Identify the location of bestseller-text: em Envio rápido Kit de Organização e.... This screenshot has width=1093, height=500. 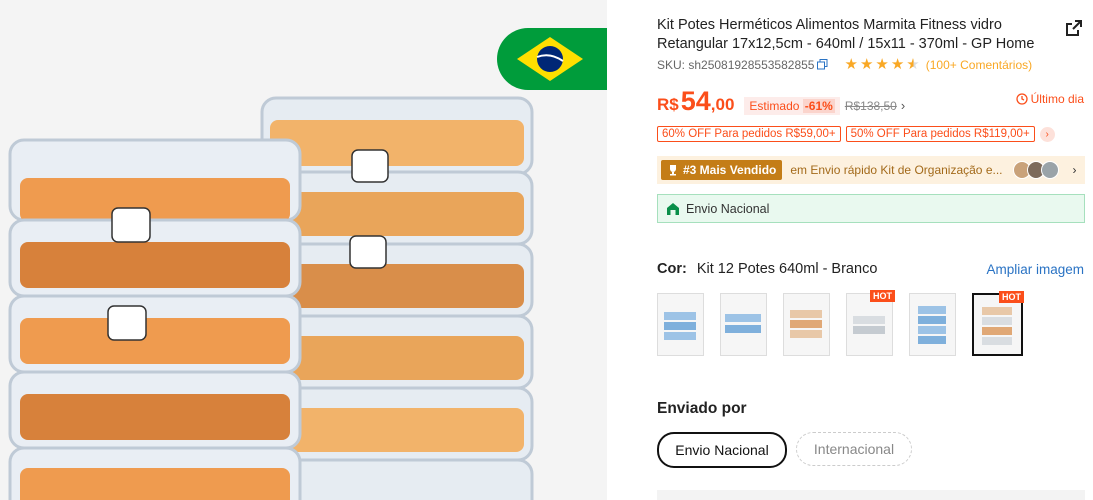
(896, 170).